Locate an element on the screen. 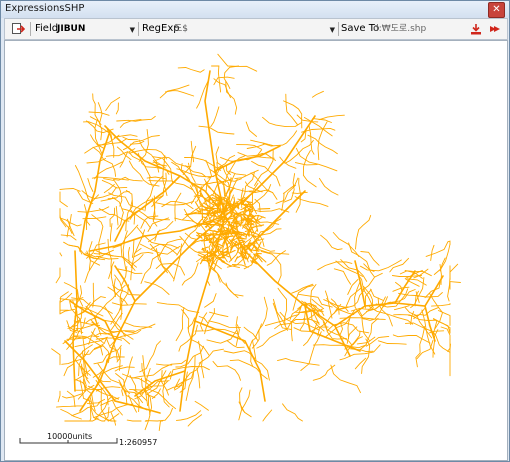 Image resolution: width=510 pixels, height=462 pixels. regexp-input: 도$ ▼ is located at coordinates (254, 29).